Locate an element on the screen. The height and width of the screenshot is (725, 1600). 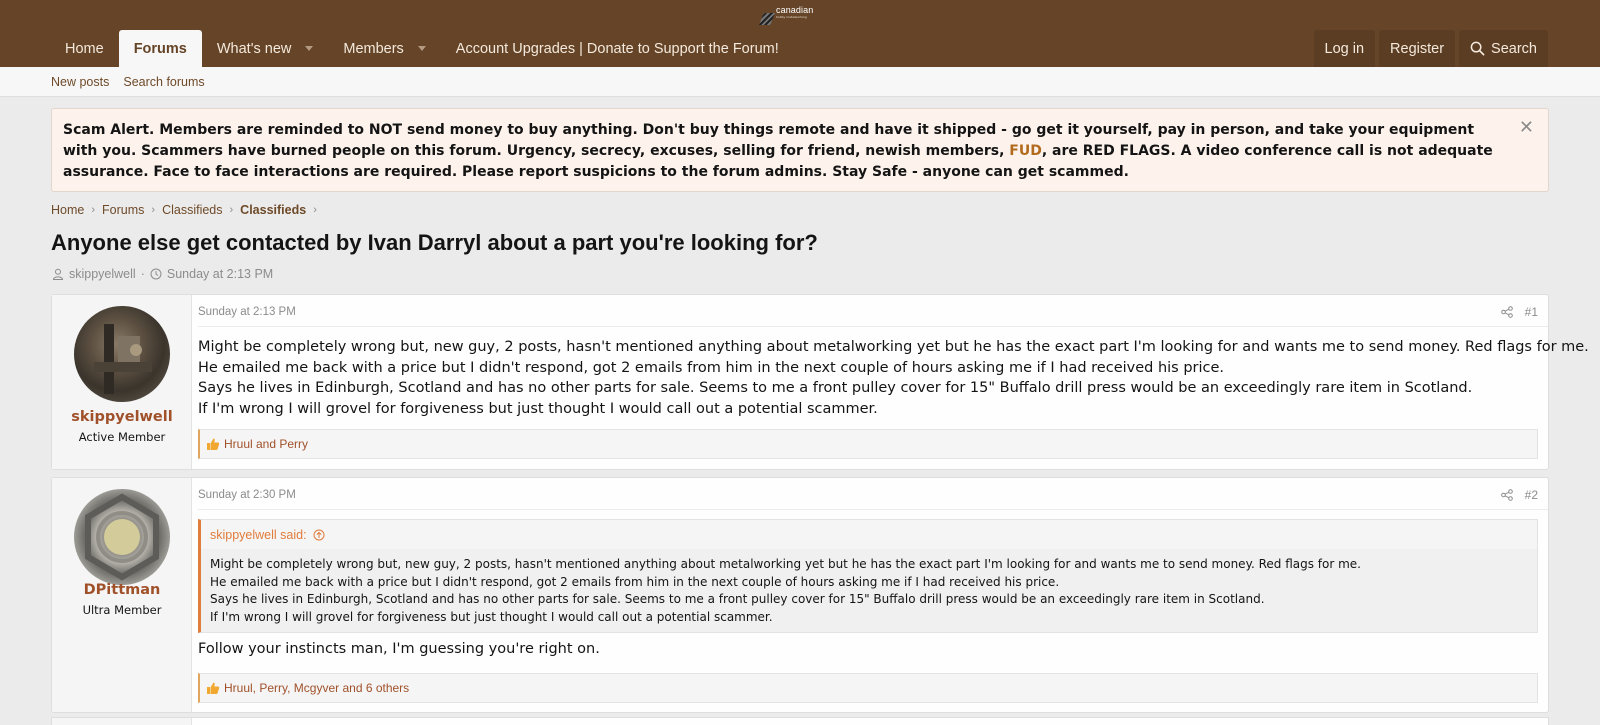
nav-tab-members: Members is located at coordinates (384, 48).